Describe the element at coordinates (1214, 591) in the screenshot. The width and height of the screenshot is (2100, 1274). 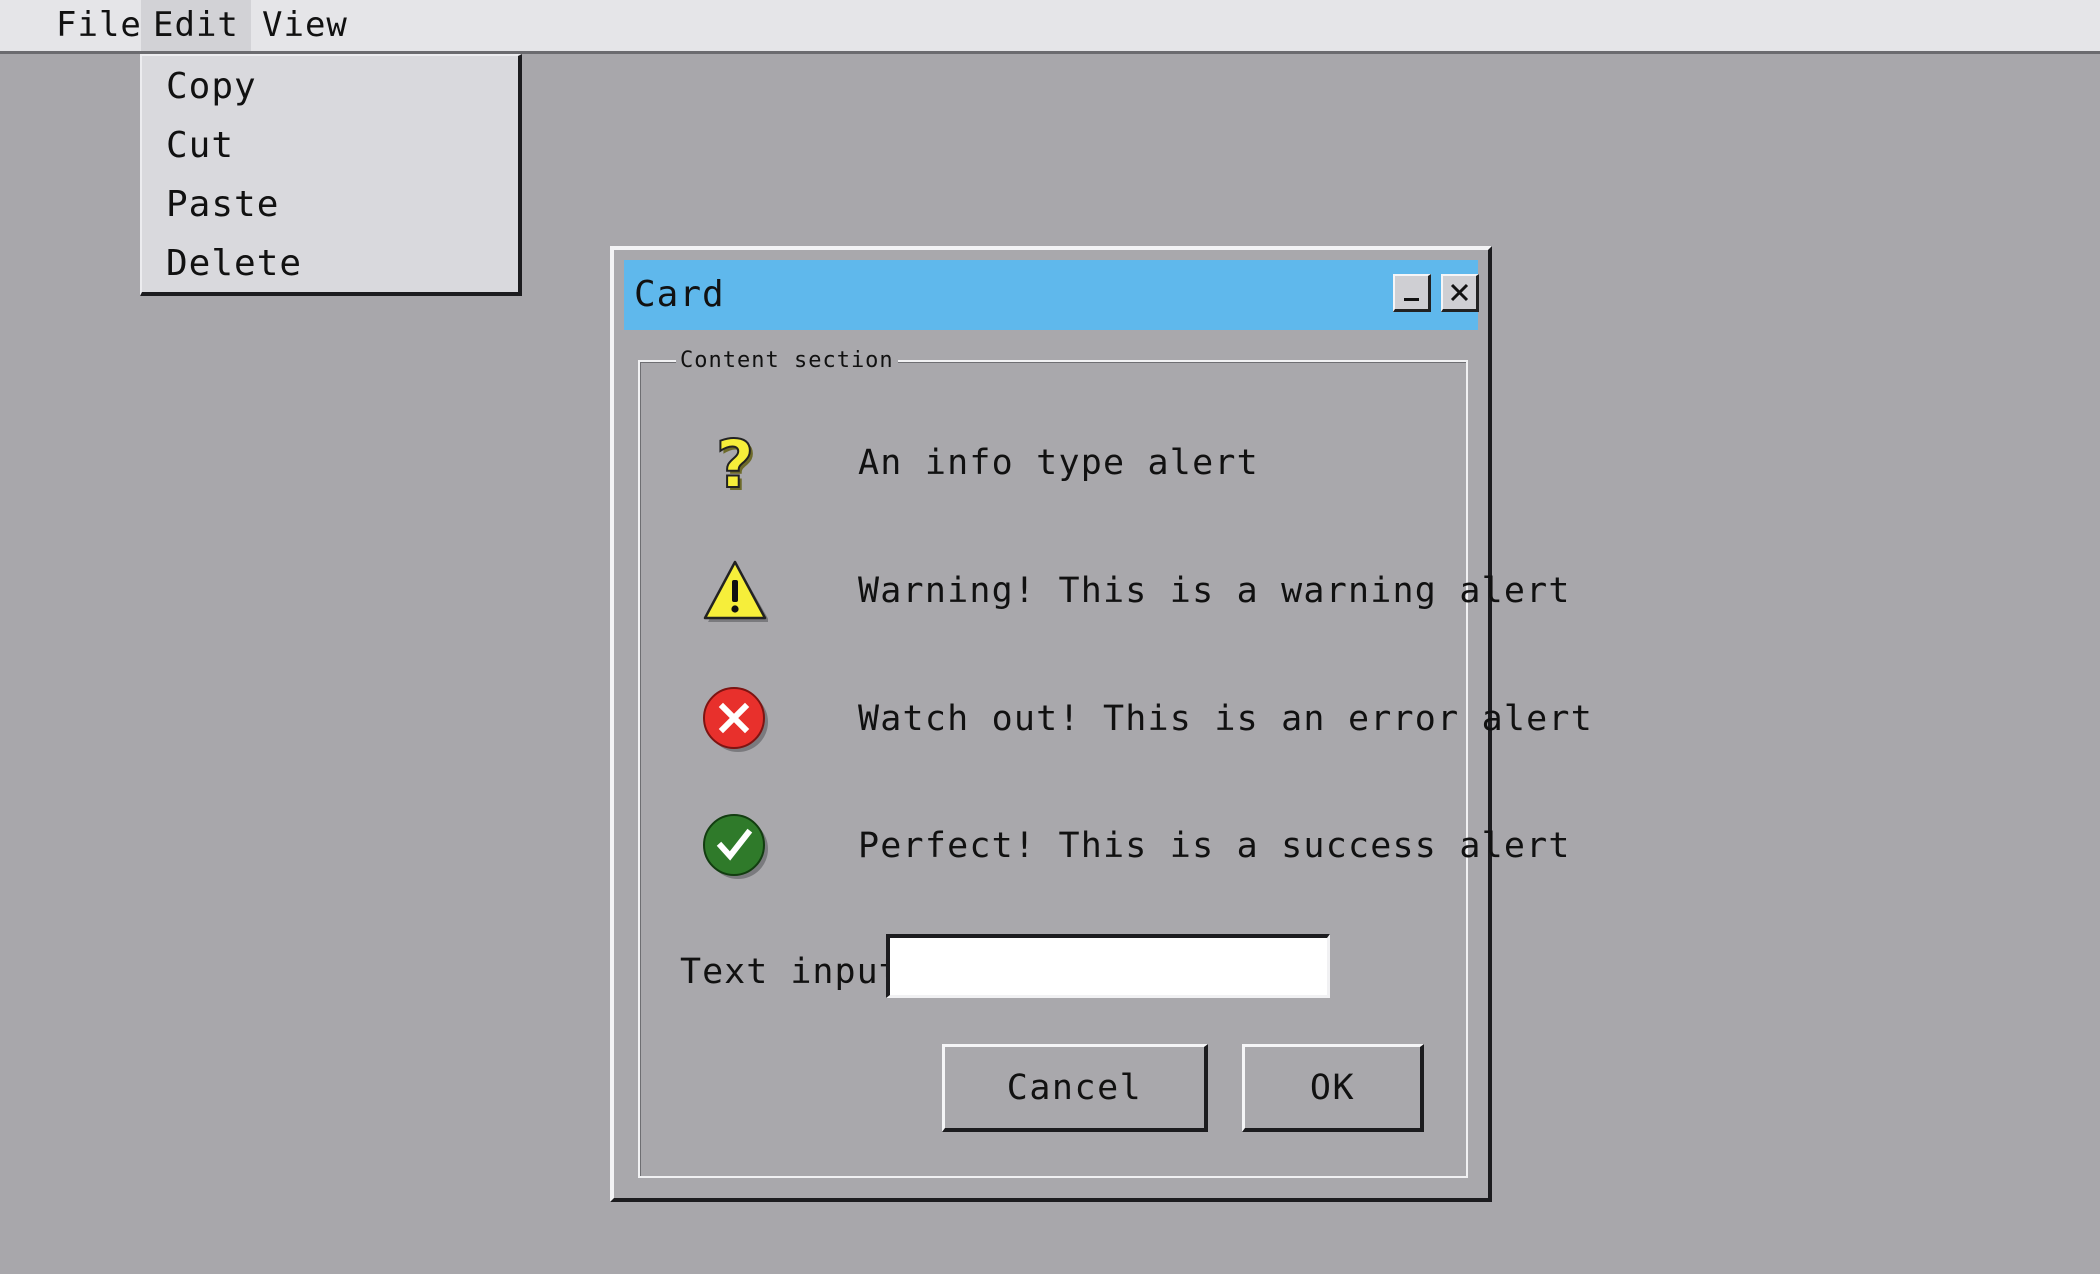
I see `alert-warning-text: Warning! This is a warning alert` at that location.